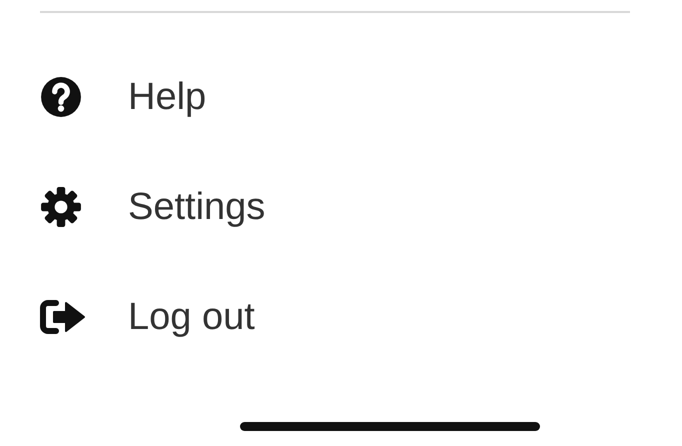  Describe the element at coordinates (191, 317) in the screenshot. I see `logout-menu-item: Log out` at that location.